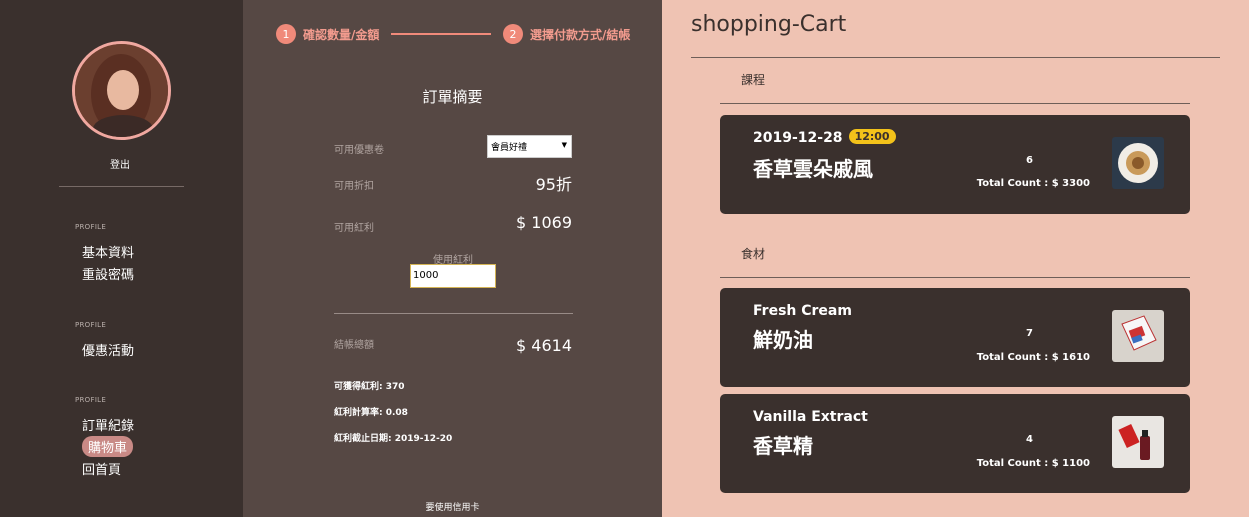 The image size is (1249, 517). What do you see at coordinates (955, 103) in the screenshot?
I see `course-divider` at bounding box center [955, 103].